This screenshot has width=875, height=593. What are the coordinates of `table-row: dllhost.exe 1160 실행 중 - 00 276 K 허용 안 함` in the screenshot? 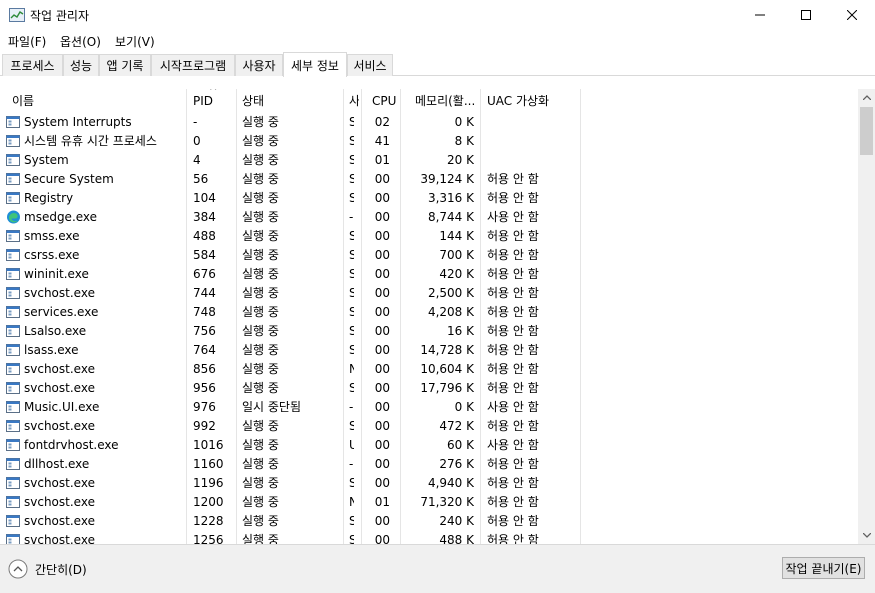 It's located at (429, 464).